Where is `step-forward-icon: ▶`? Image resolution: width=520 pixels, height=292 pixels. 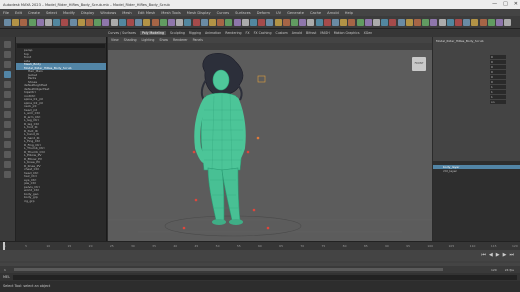
step-forward-icon: ▶ is located at coordinates (505, 255).